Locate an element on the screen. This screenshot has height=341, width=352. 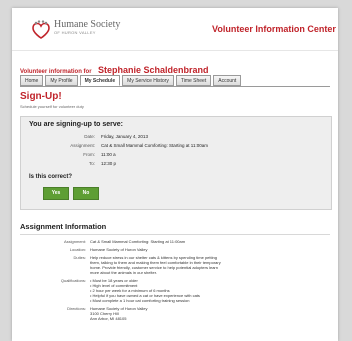
confirm-question: Is this correct? is located at coordinates (51, 177).